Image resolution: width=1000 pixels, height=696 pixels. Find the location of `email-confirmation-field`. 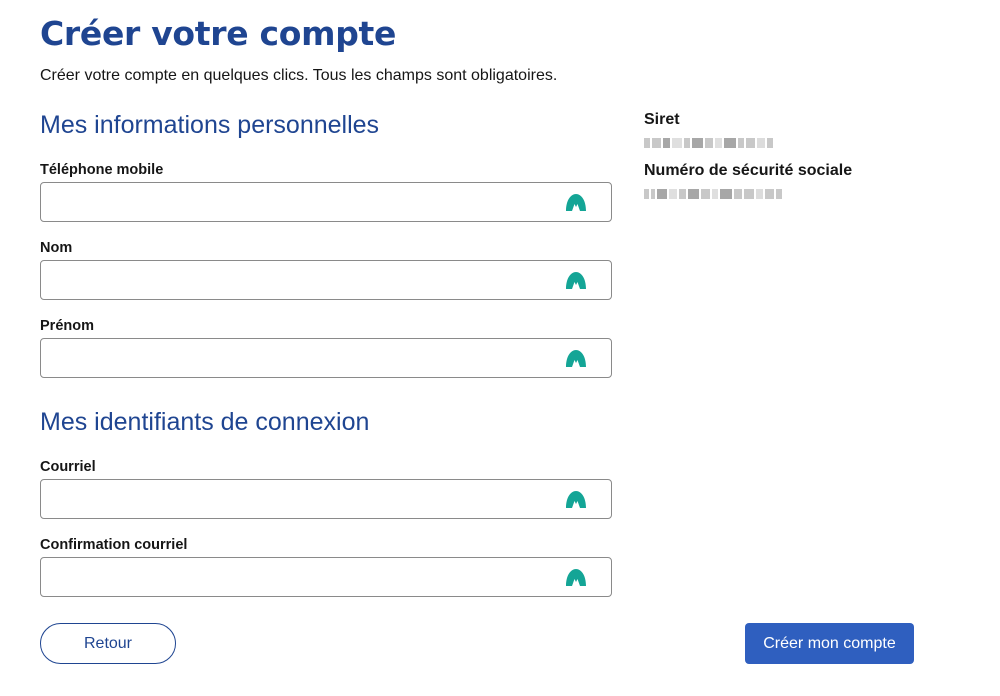

email-confirmation-field is located at coordinates (326, 577).